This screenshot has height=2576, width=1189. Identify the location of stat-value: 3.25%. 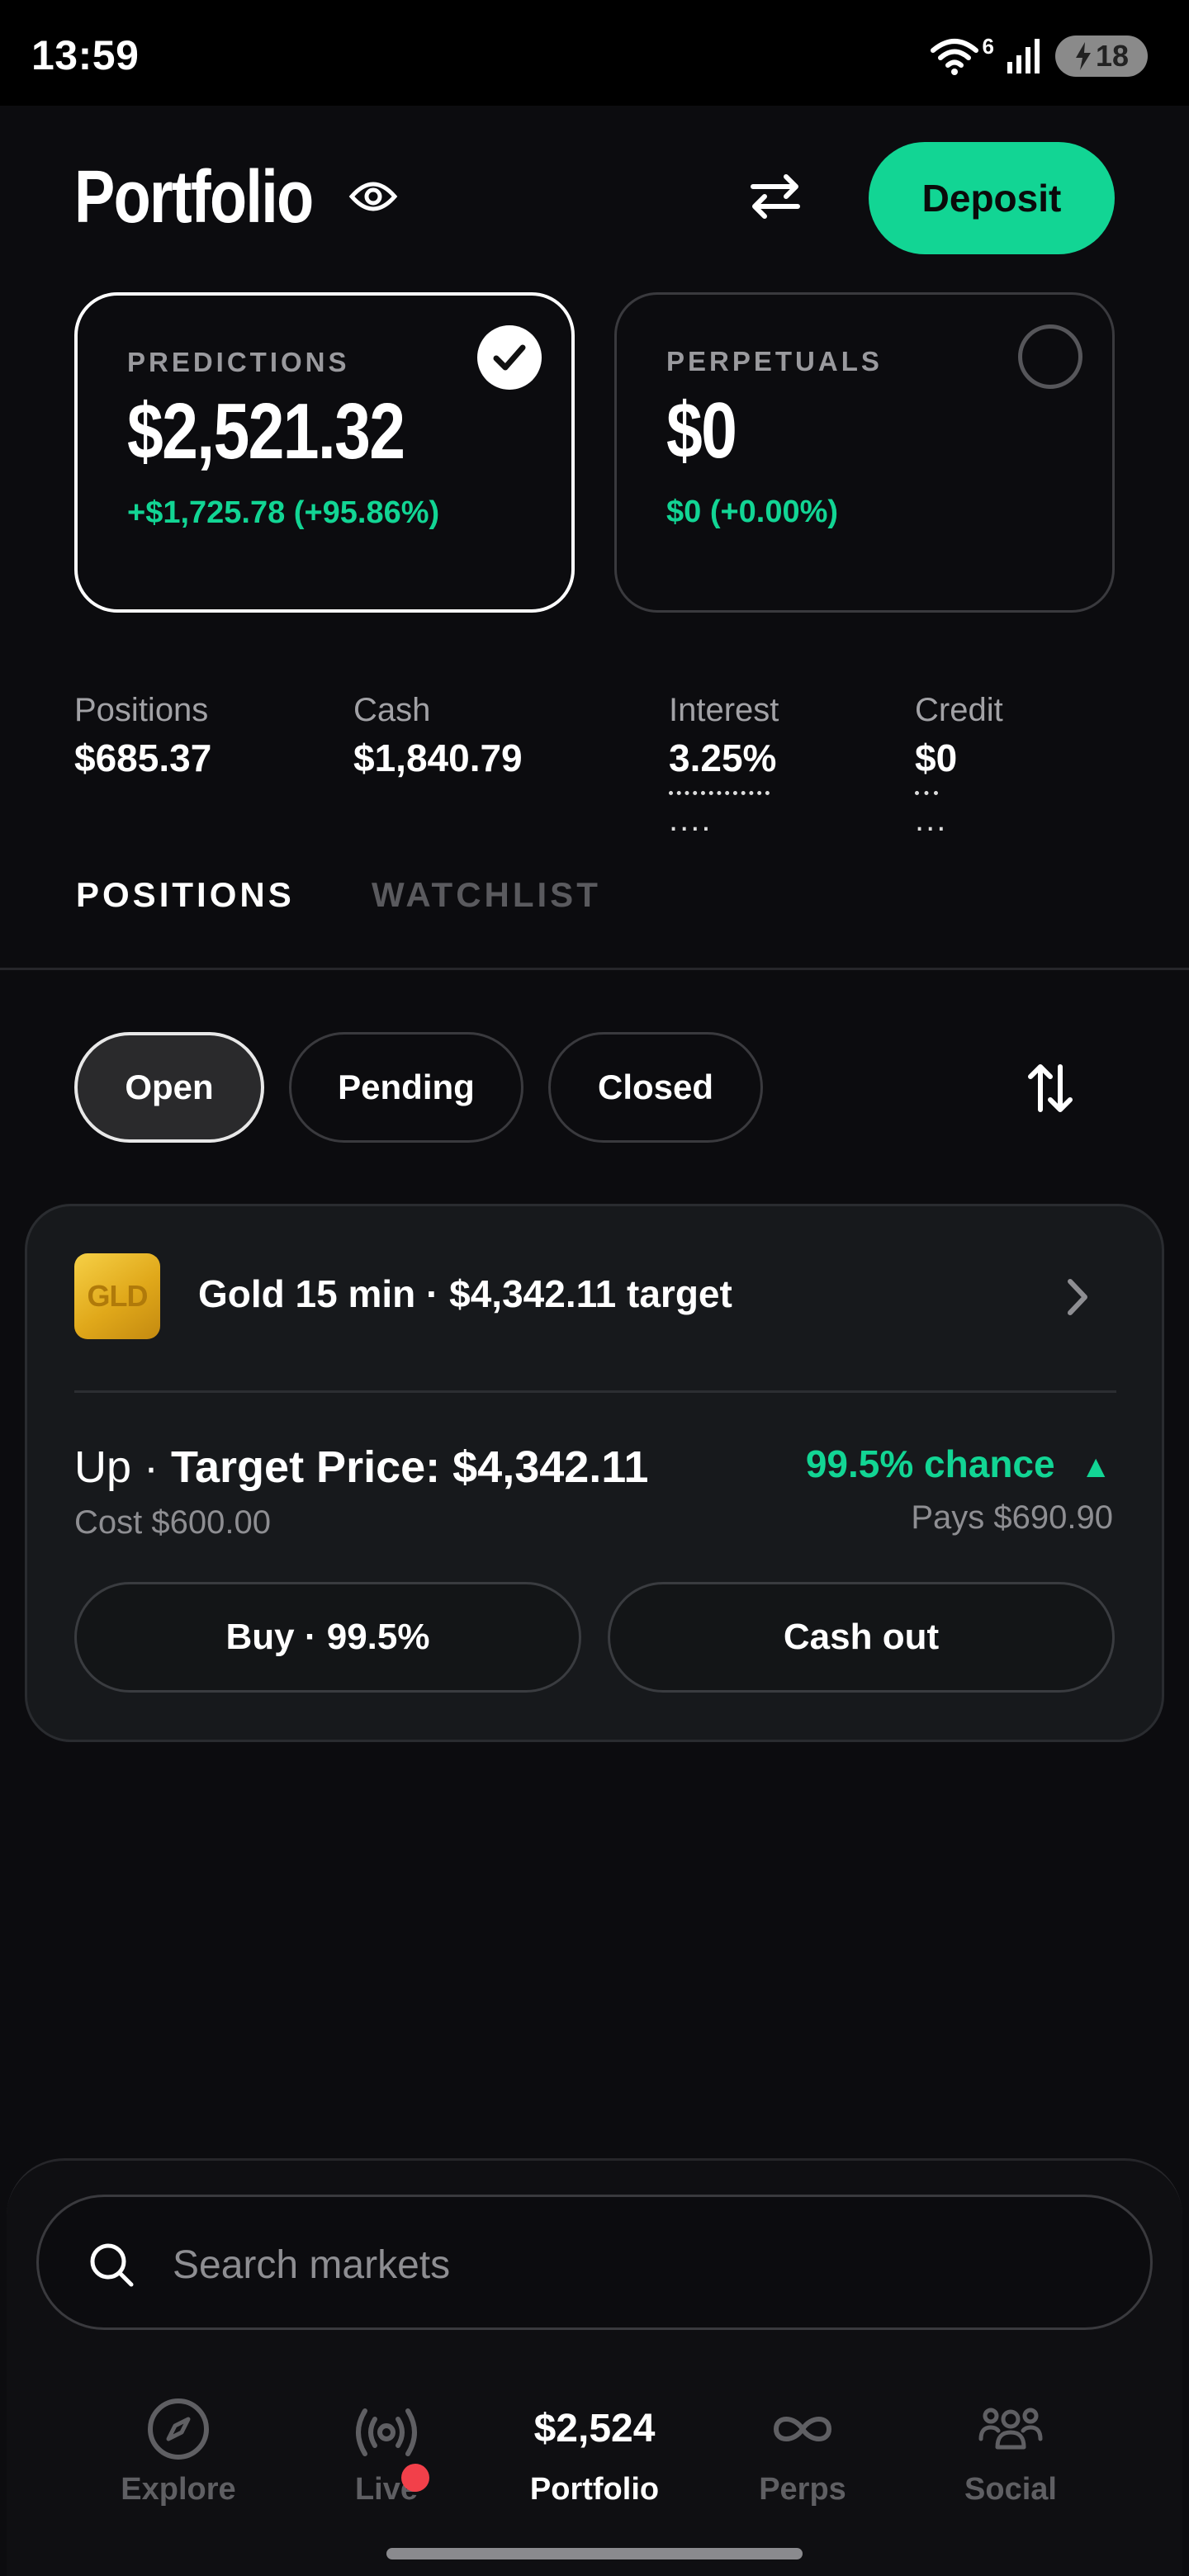
(723, 757).